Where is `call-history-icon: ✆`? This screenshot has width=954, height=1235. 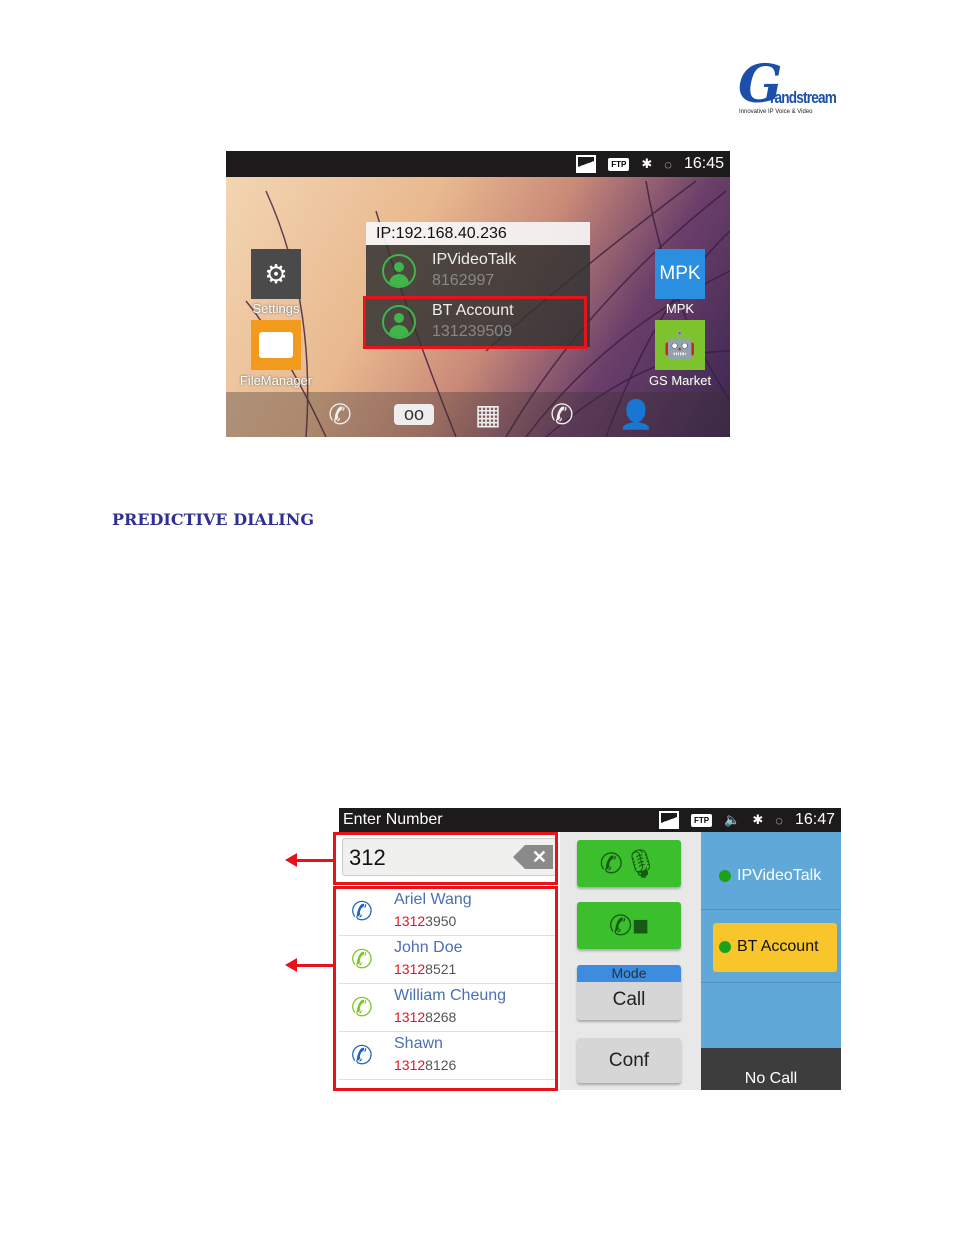
call-history-icon: ✆ is located at coordinates (562, 414).